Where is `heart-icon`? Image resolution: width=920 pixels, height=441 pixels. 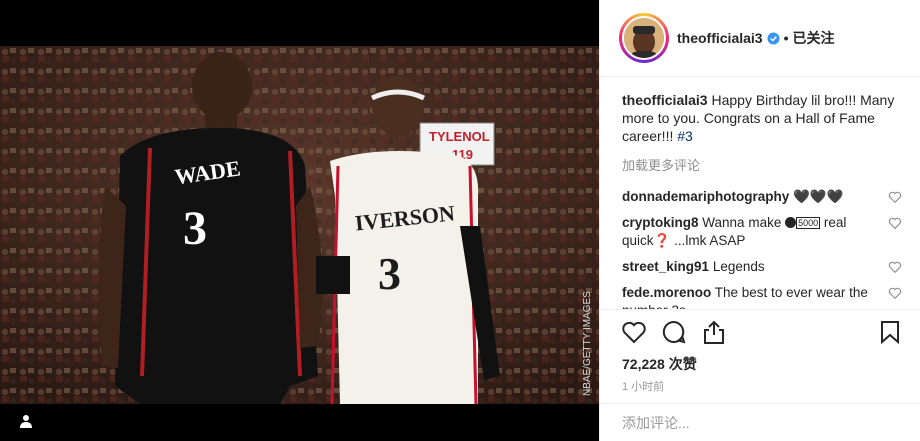
heart-icon is located at coordinates (634, 332).